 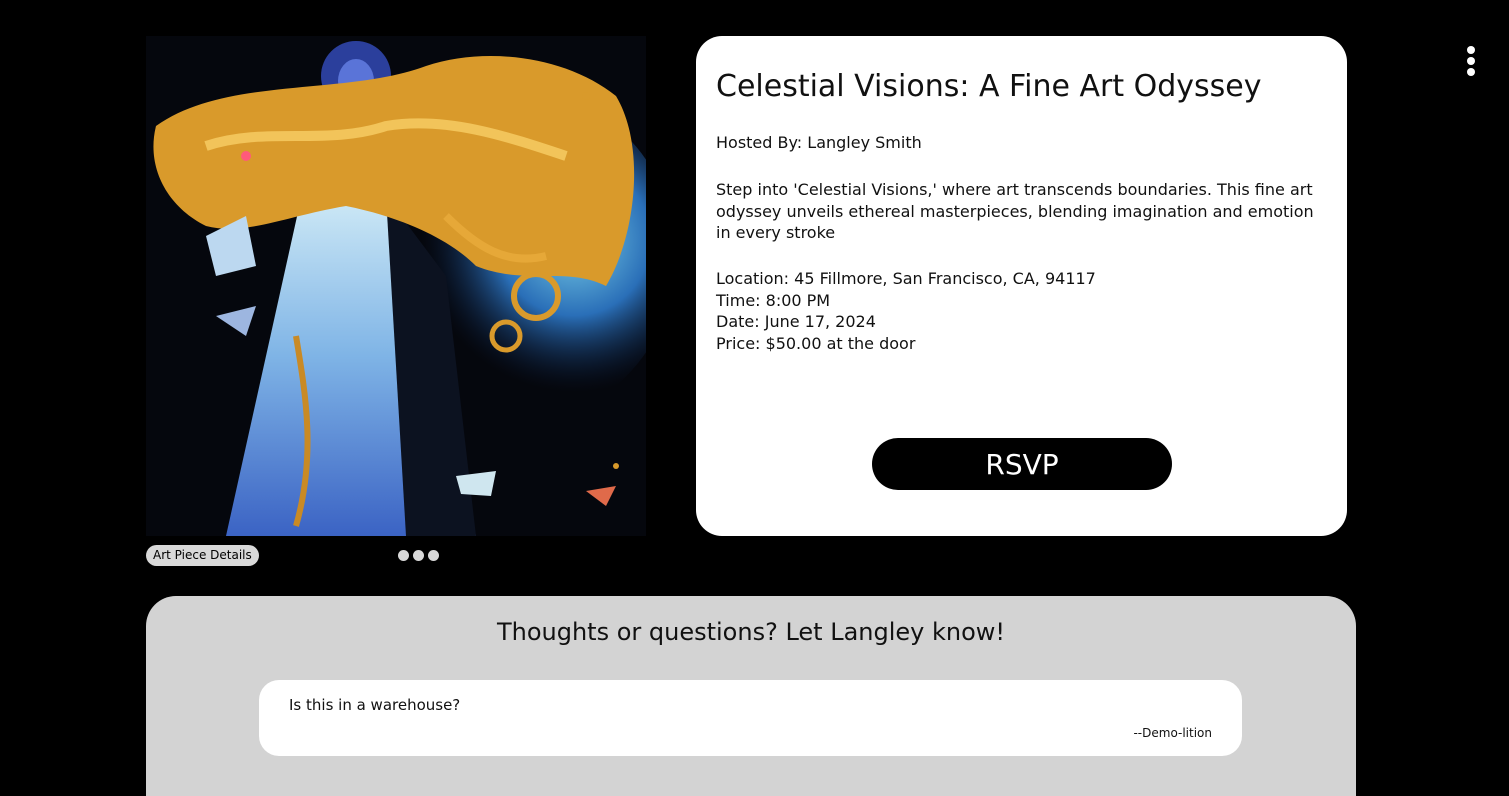 I want to click on comments-heading: Thoughts or questions? Let Langley know!, so click(x=751, y=632).